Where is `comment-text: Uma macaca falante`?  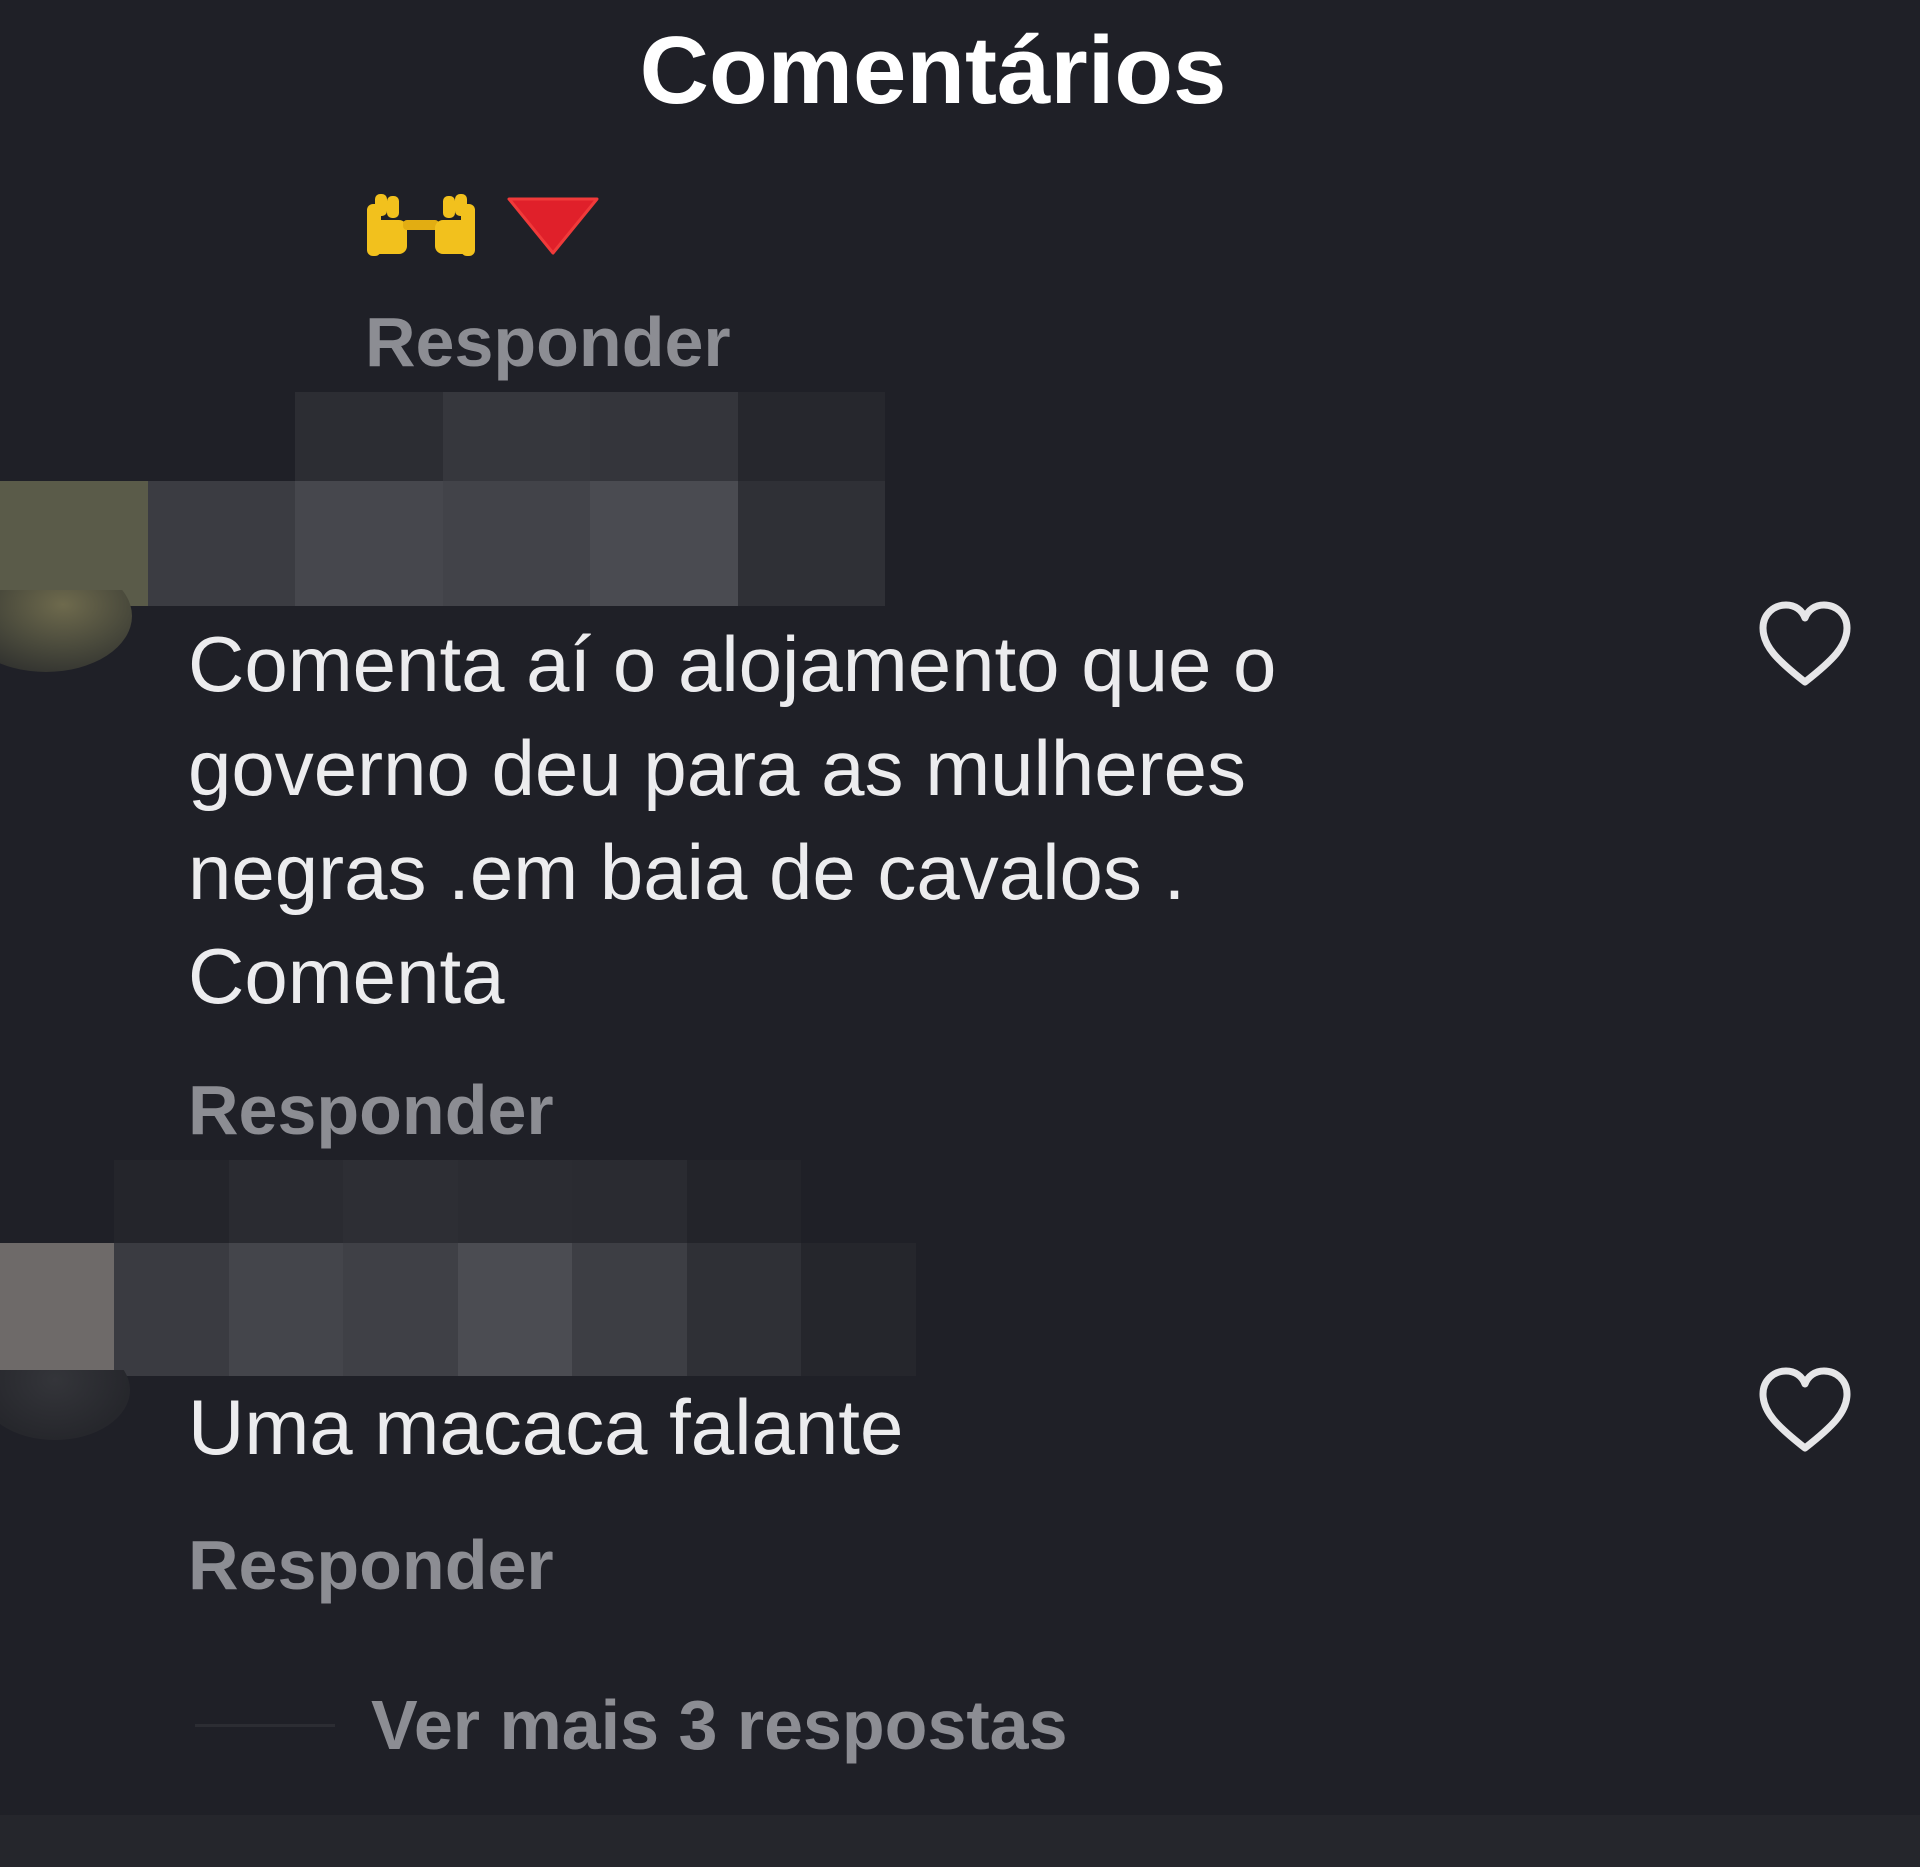
comment-text: Uma macaca falante is located at coordinates (546, 1427).